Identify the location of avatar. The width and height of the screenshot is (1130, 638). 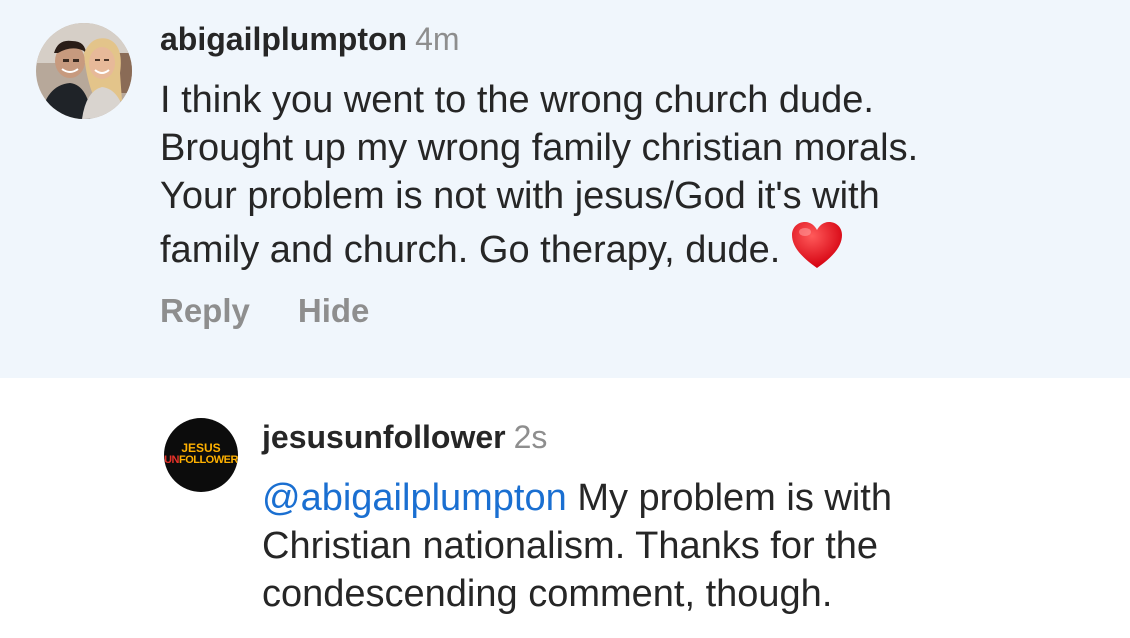
(84, 71).